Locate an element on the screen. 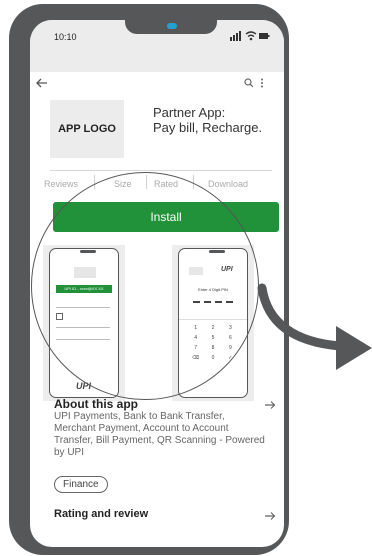 Image resolution: width=372 pixels, height=556 pixels. camera-icon is located at coordinates (172, 26).